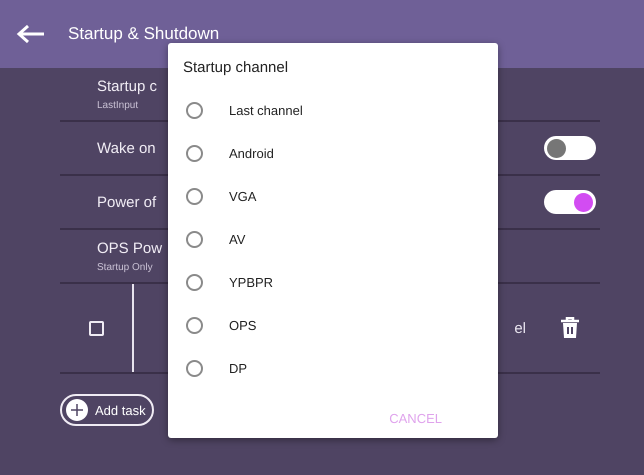 Image resolution: width=644 pixels, height=475 pixels. Describe the element at coordinates (242, 196) in the screenshot. I see `option-label: VGA` at that location.